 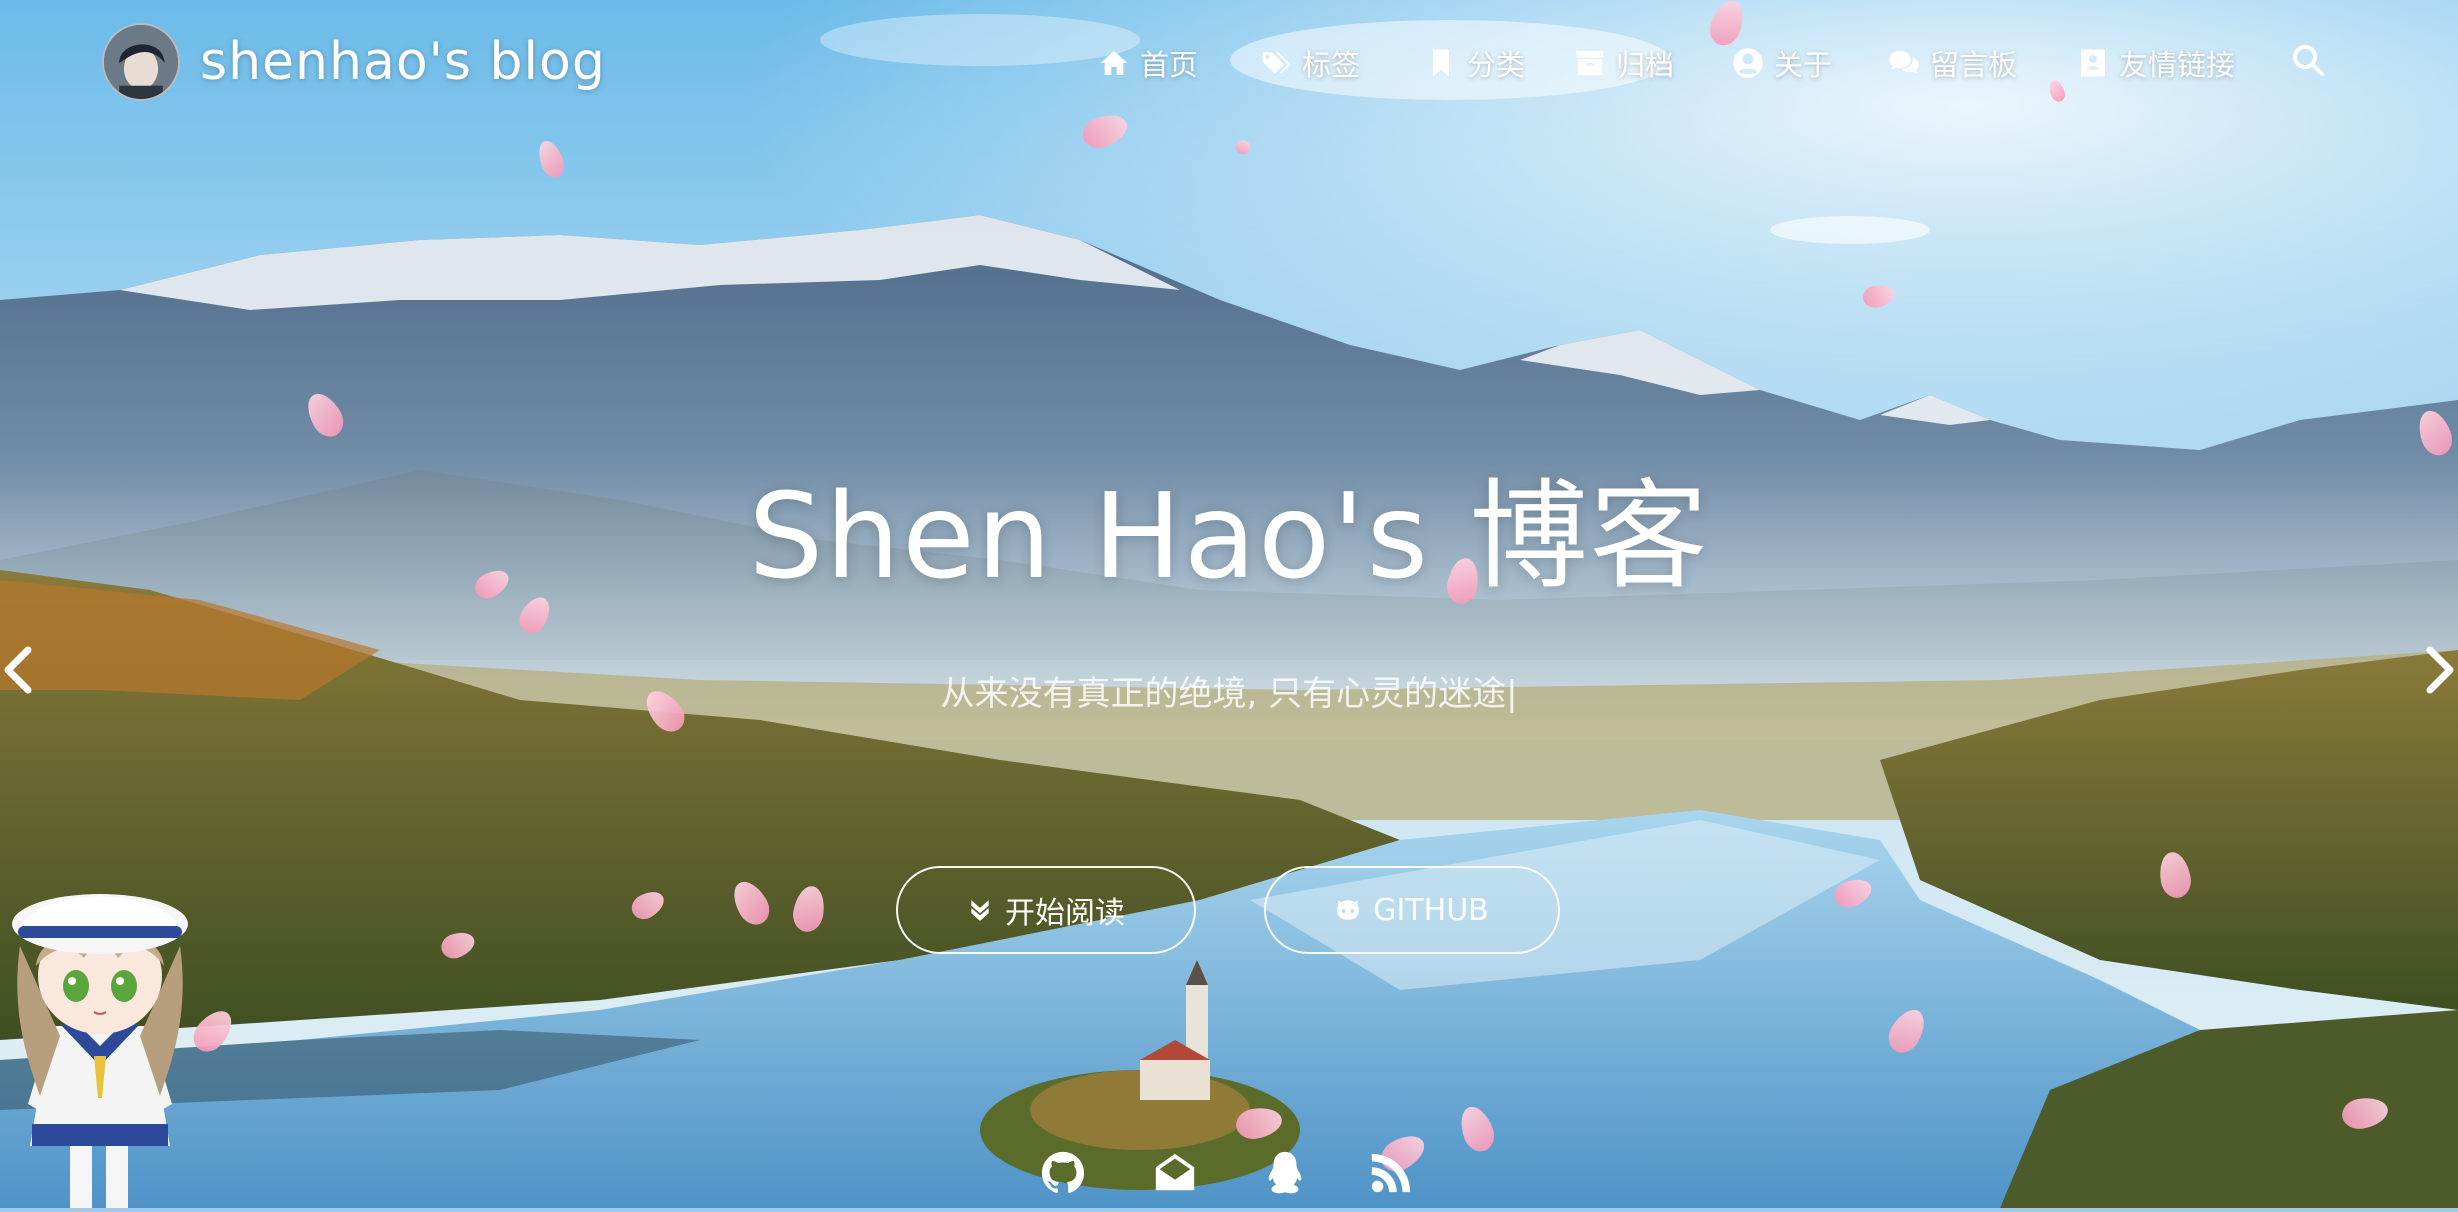 I want to click on hero-subtitle: 从来没有真正的绝境, 只有心灵的迷途|, so click(x=1229, y=694).